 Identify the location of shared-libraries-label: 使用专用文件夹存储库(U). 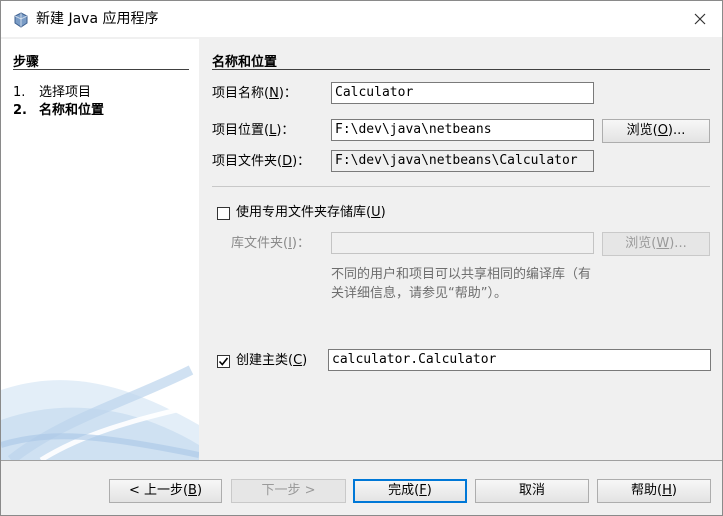
(311, 212).